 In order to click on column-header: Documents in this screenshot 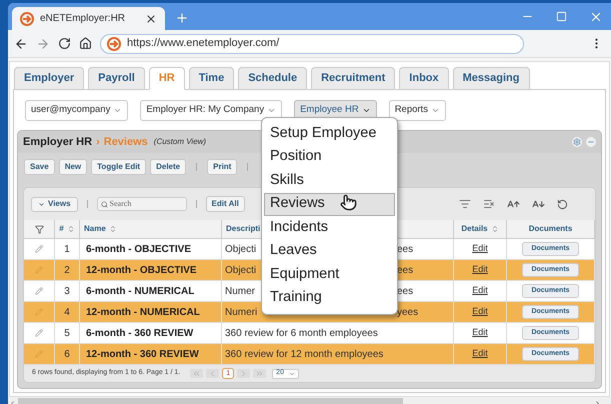, I will do `click(551, 229)`.